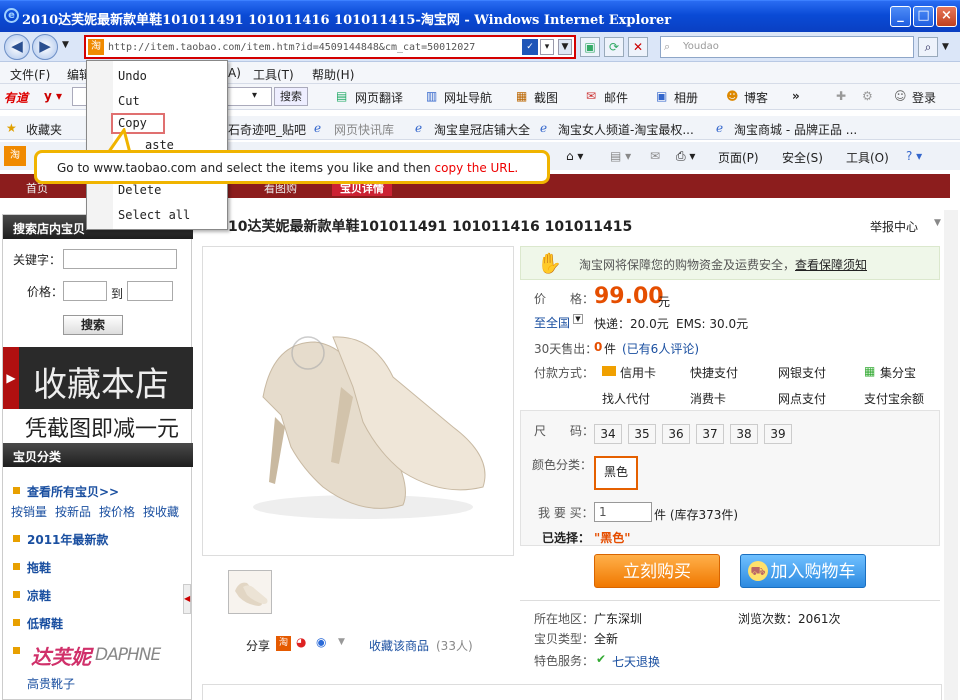 The width and height of the screenshot is (960, 700). What do you see at coordinates (318, 128) in the screenshot?
I see `fav-ie-icon-2: ℯ` at bounding box center [318, 128].